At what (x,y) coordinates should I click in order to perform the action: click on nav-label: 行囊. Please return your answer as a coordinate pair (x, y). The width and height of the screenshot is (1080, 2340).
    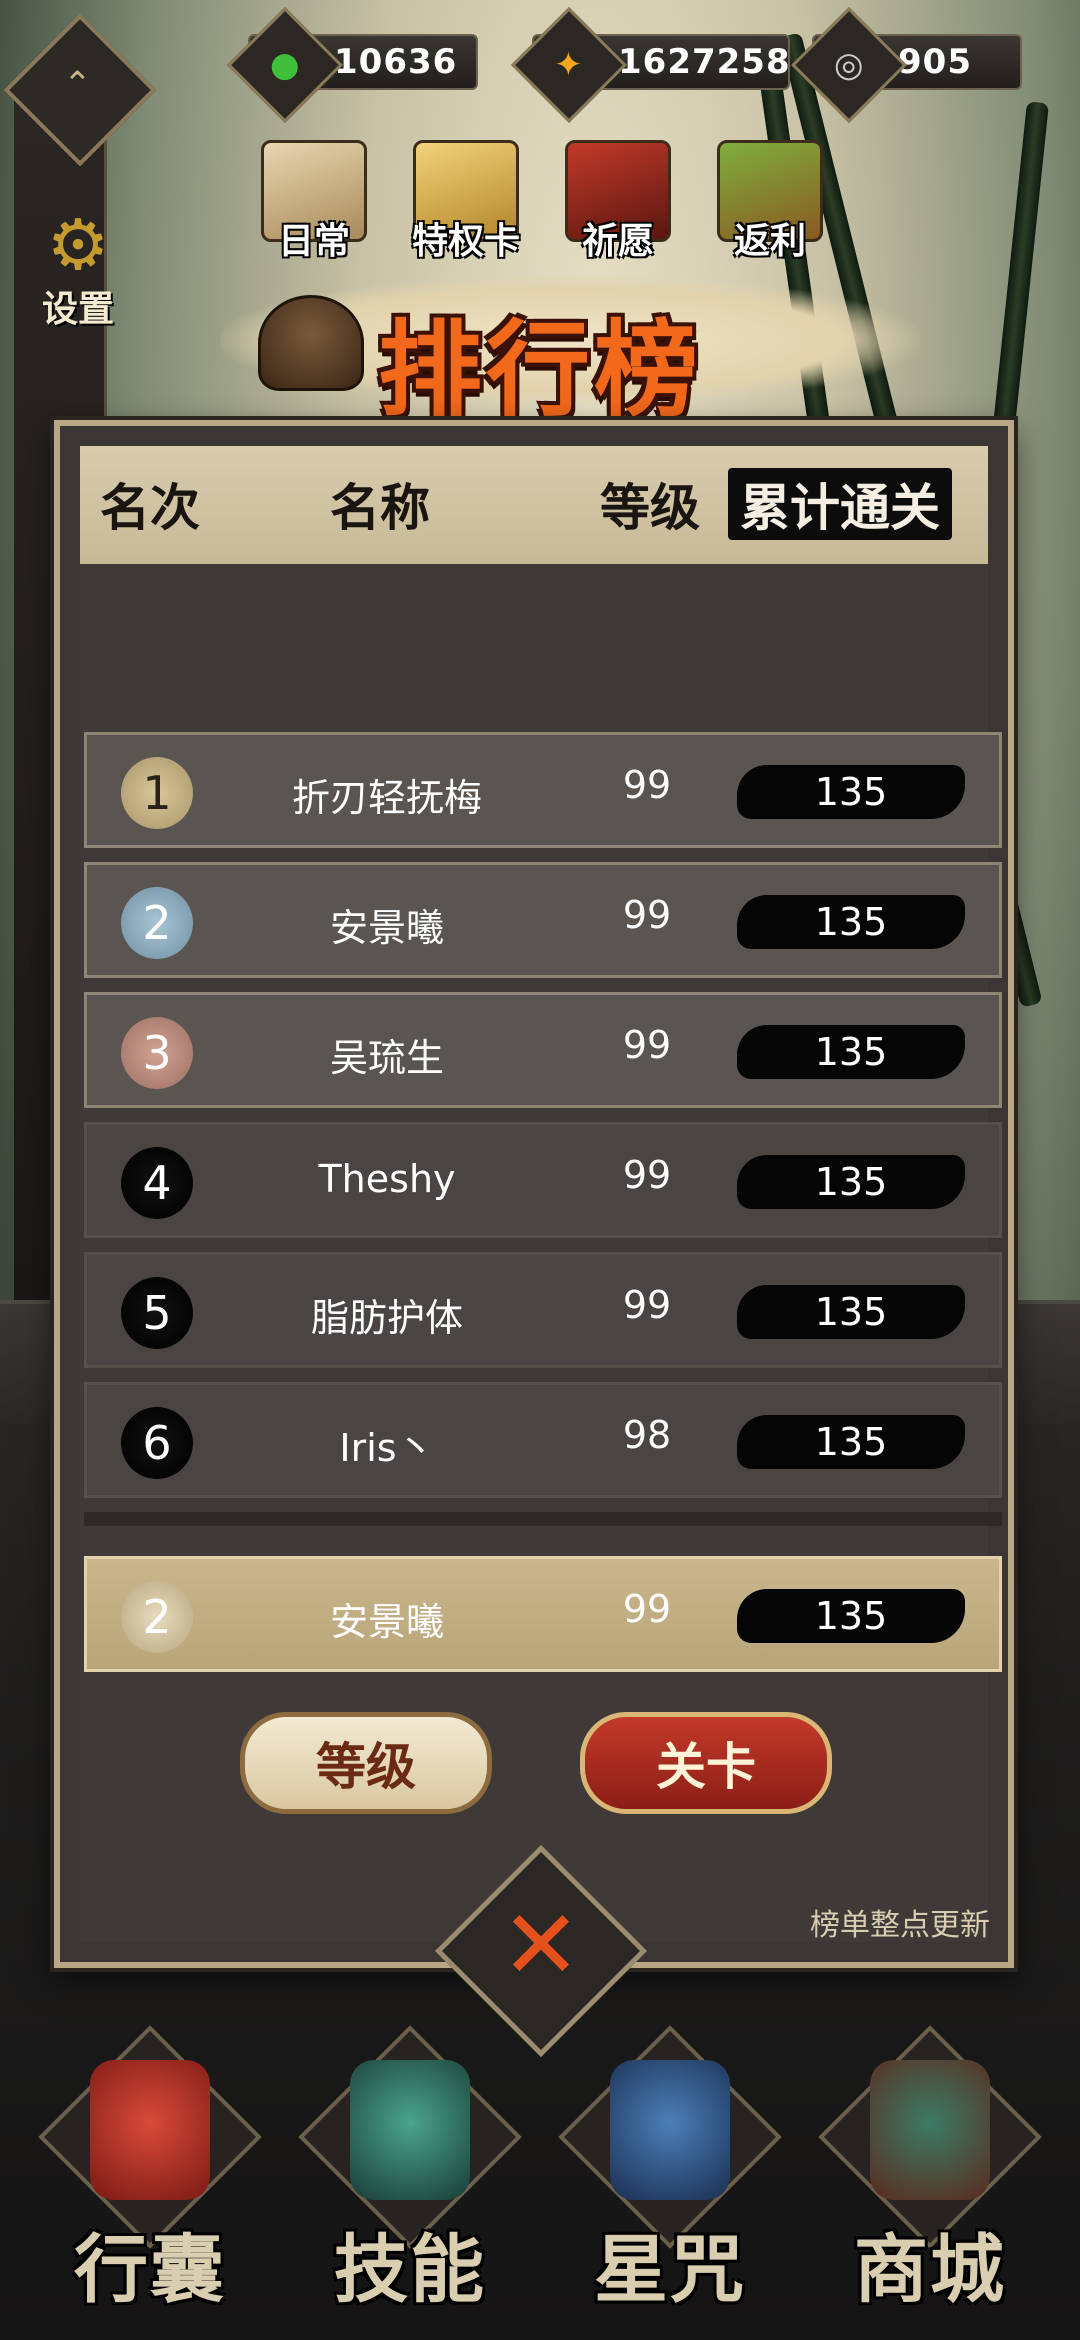
    Looking at the image, I should click on (150, 2270).